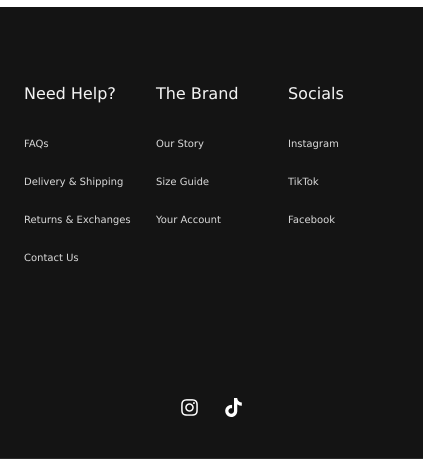 Image resolution: width=423 pixels, height=459 pixels. What do you see at coordinates (77, 221) in the screenshot?
I see `footer-link: Returns & Exchanges` at bounding box center [77, 221].